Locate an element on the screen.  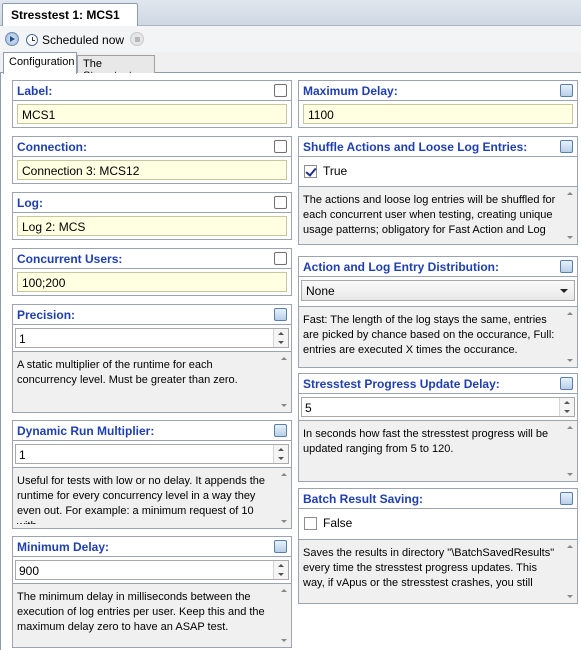
label-panel: Label: MCS1 is located at coordinates (152, 104).